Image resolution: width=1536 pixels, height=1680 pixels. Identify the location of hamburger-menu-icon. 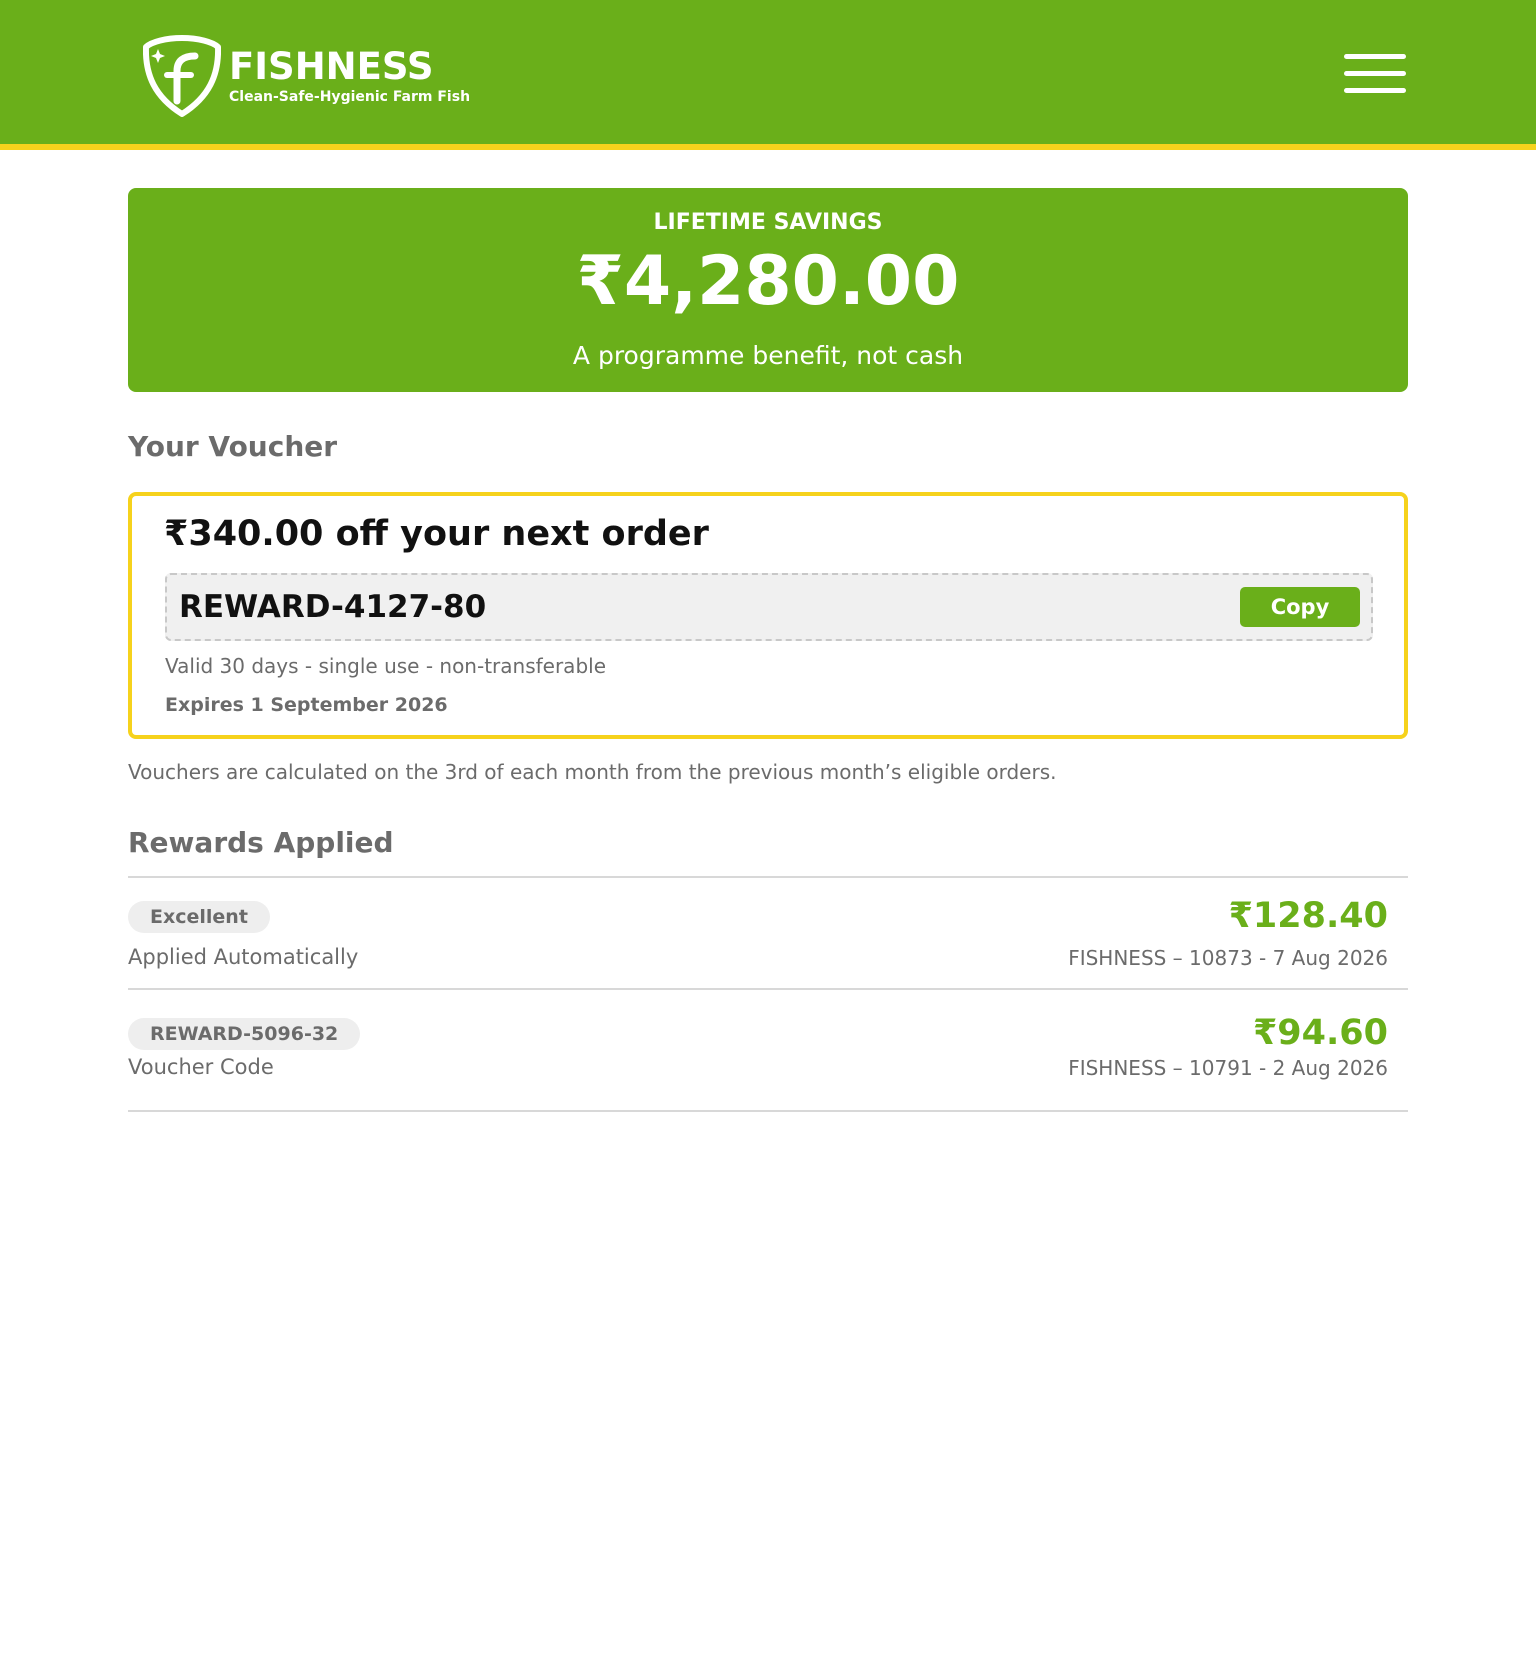
(1376, 74).